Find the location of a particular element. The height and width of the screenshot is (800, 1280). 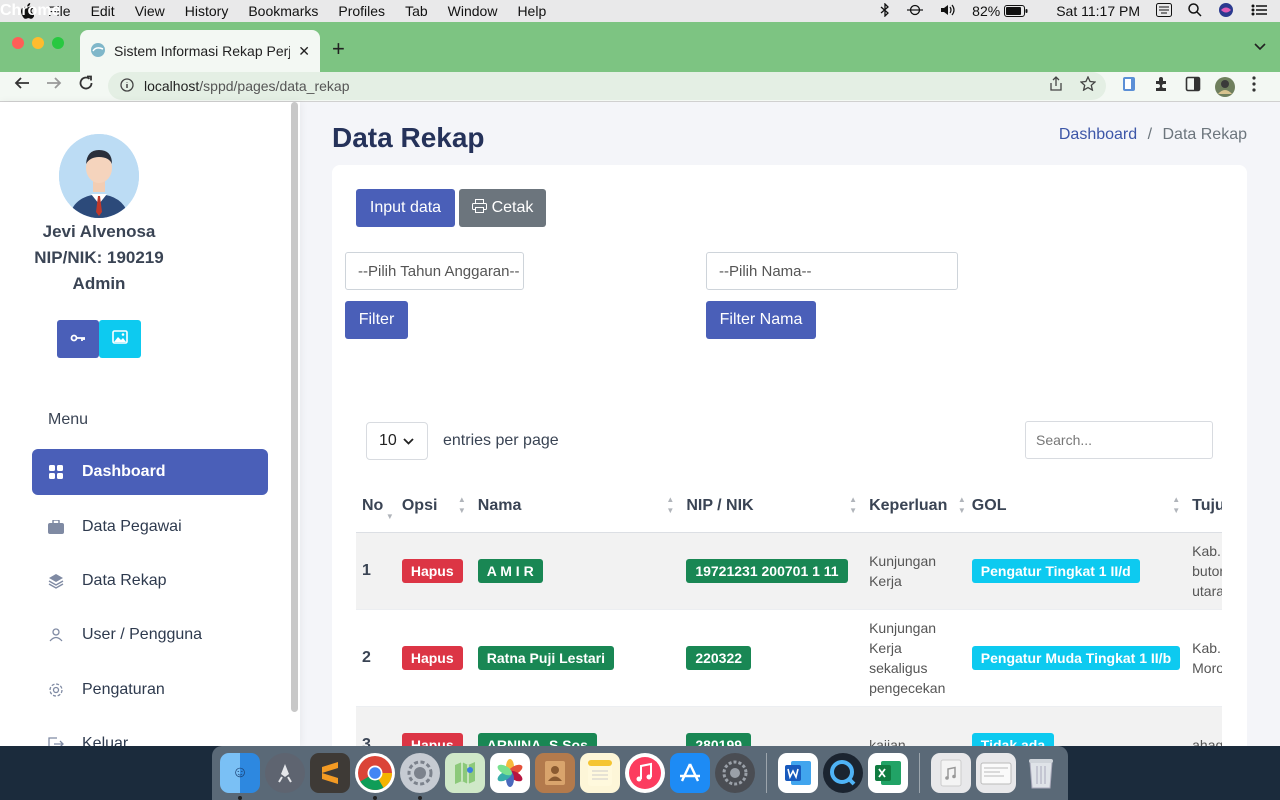

col-label: NIP / NIK is located at coordinates (720, 505).